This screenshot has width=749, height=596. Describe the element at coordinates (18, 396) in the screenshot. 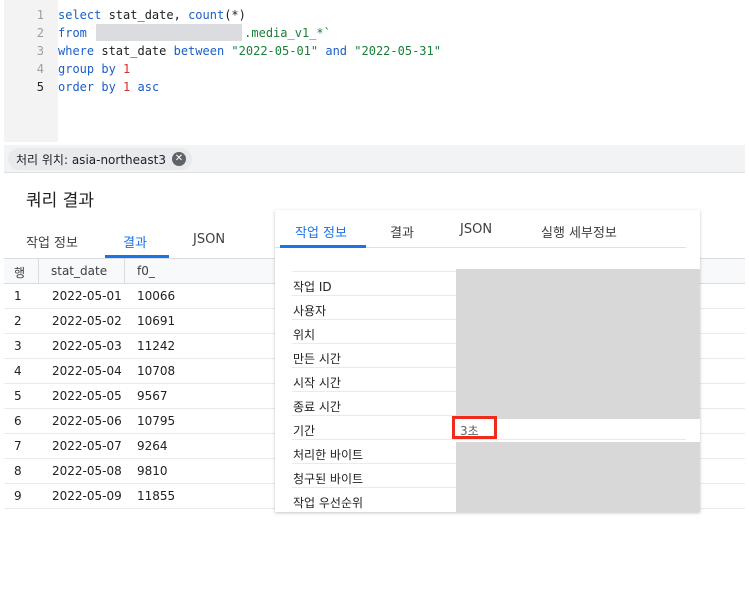

I see `row-number-cell: 5` at that location.